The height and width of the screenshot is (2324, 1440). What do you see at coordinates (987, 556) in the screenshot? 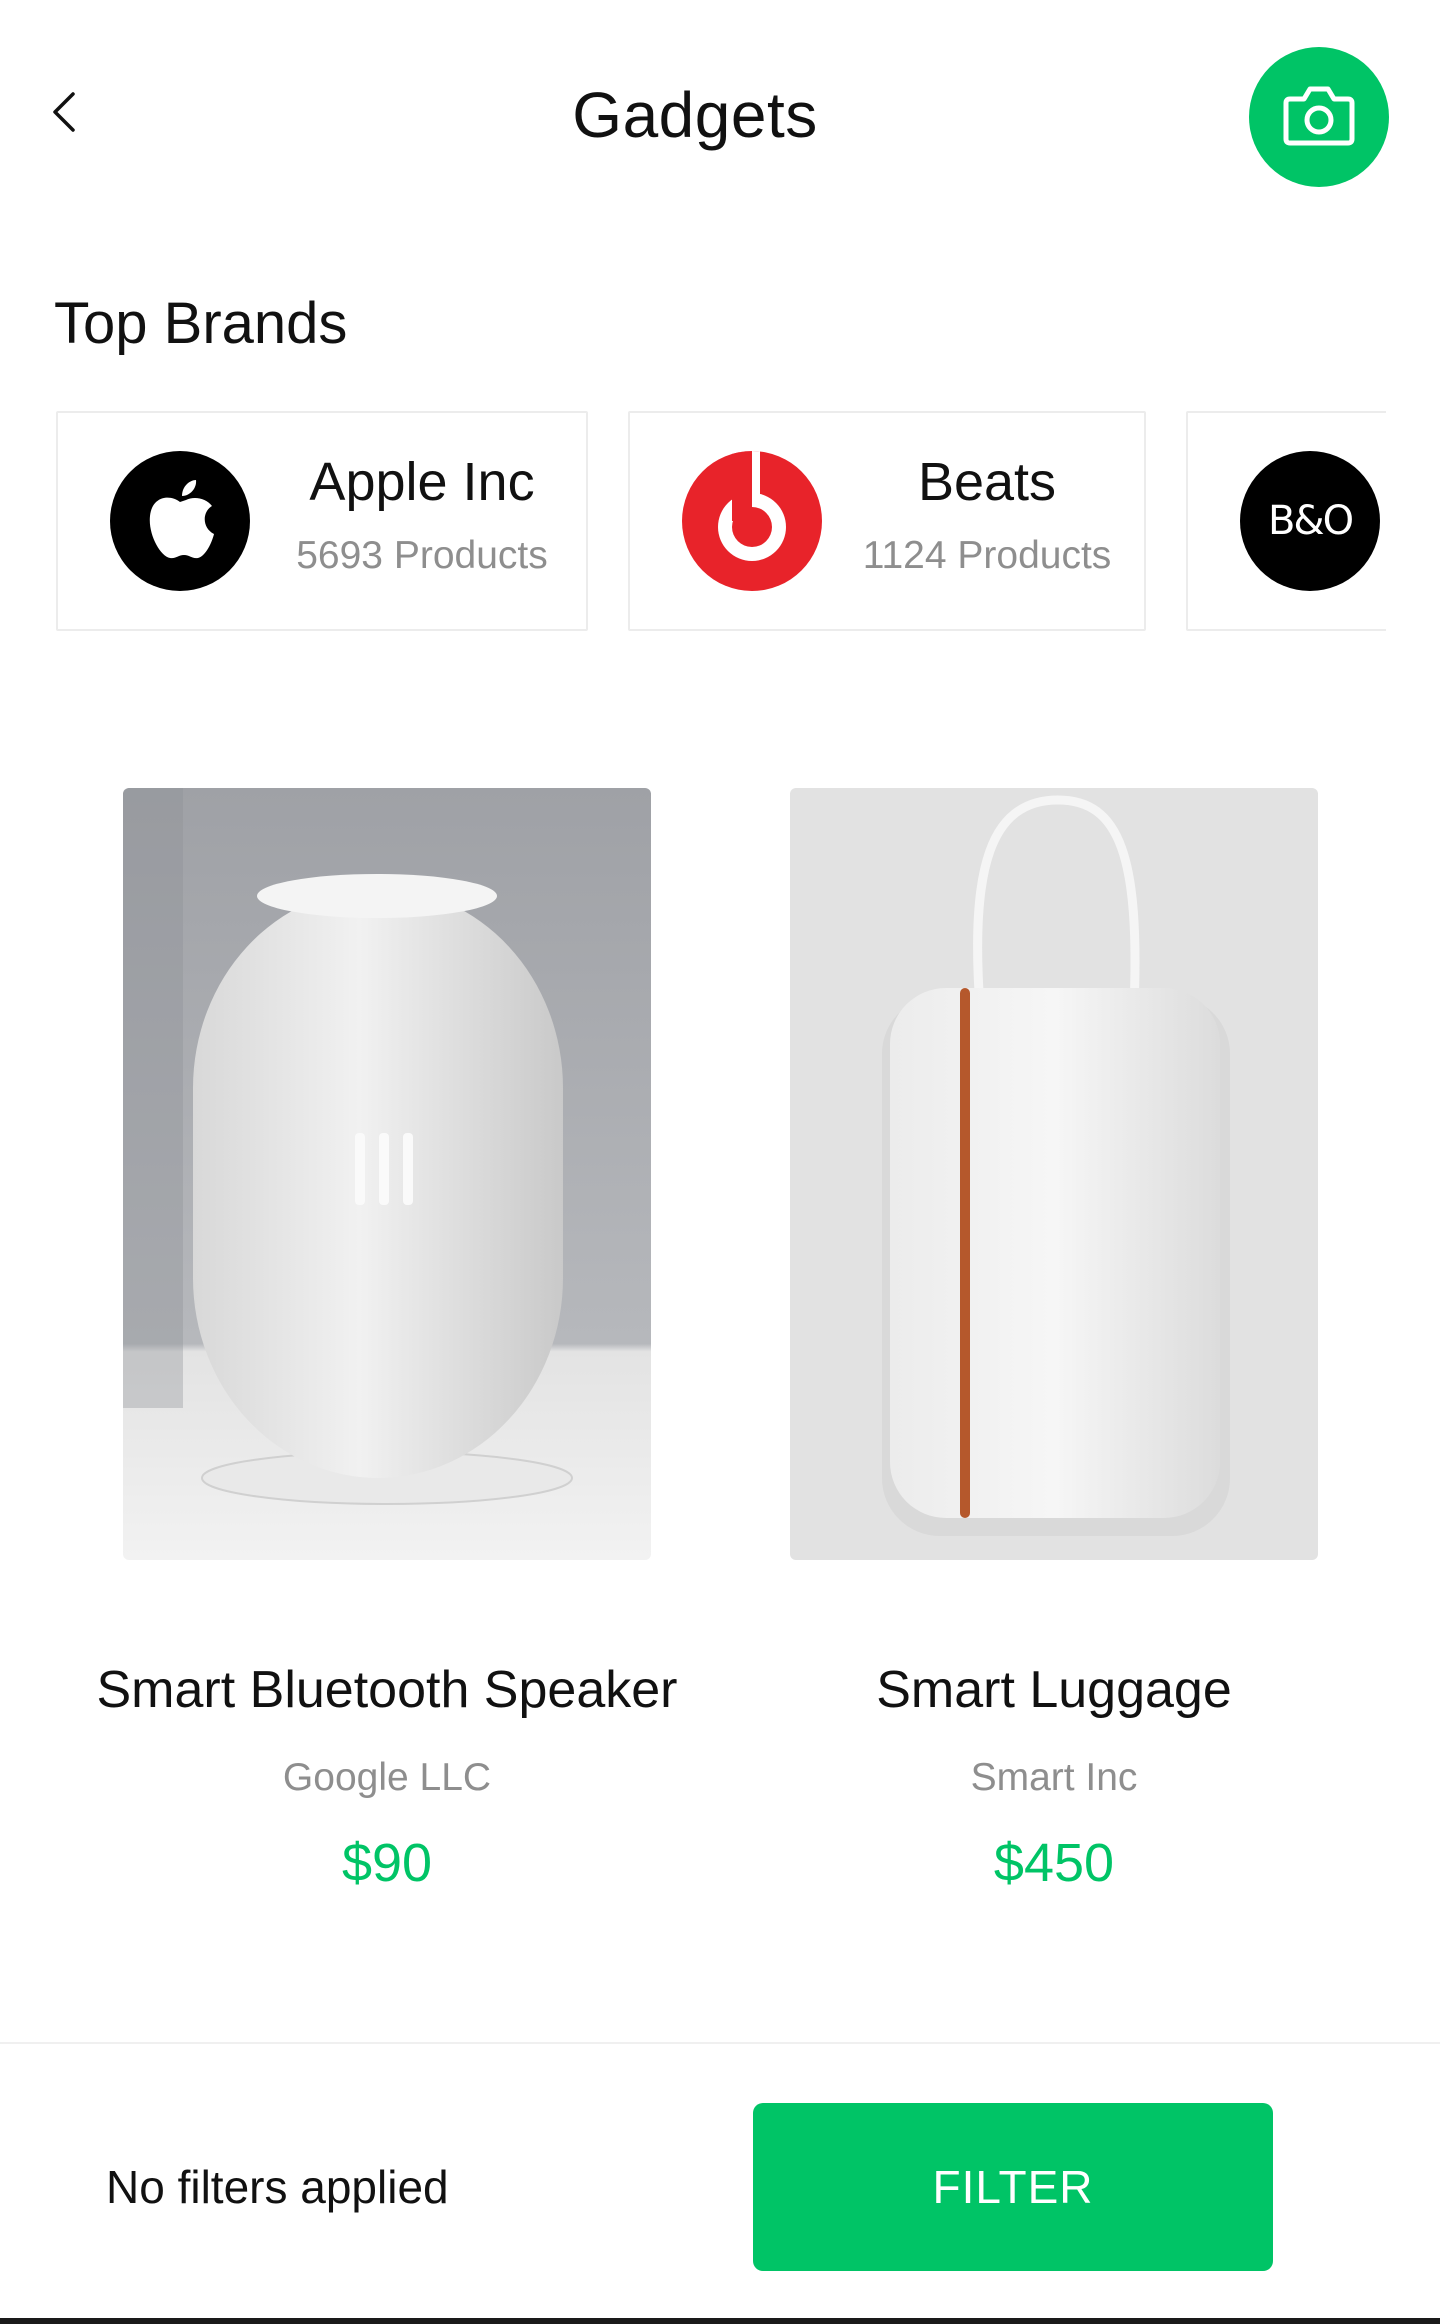
I see `brand-product-count: 1124 Products` at bounding box center [987, 556].